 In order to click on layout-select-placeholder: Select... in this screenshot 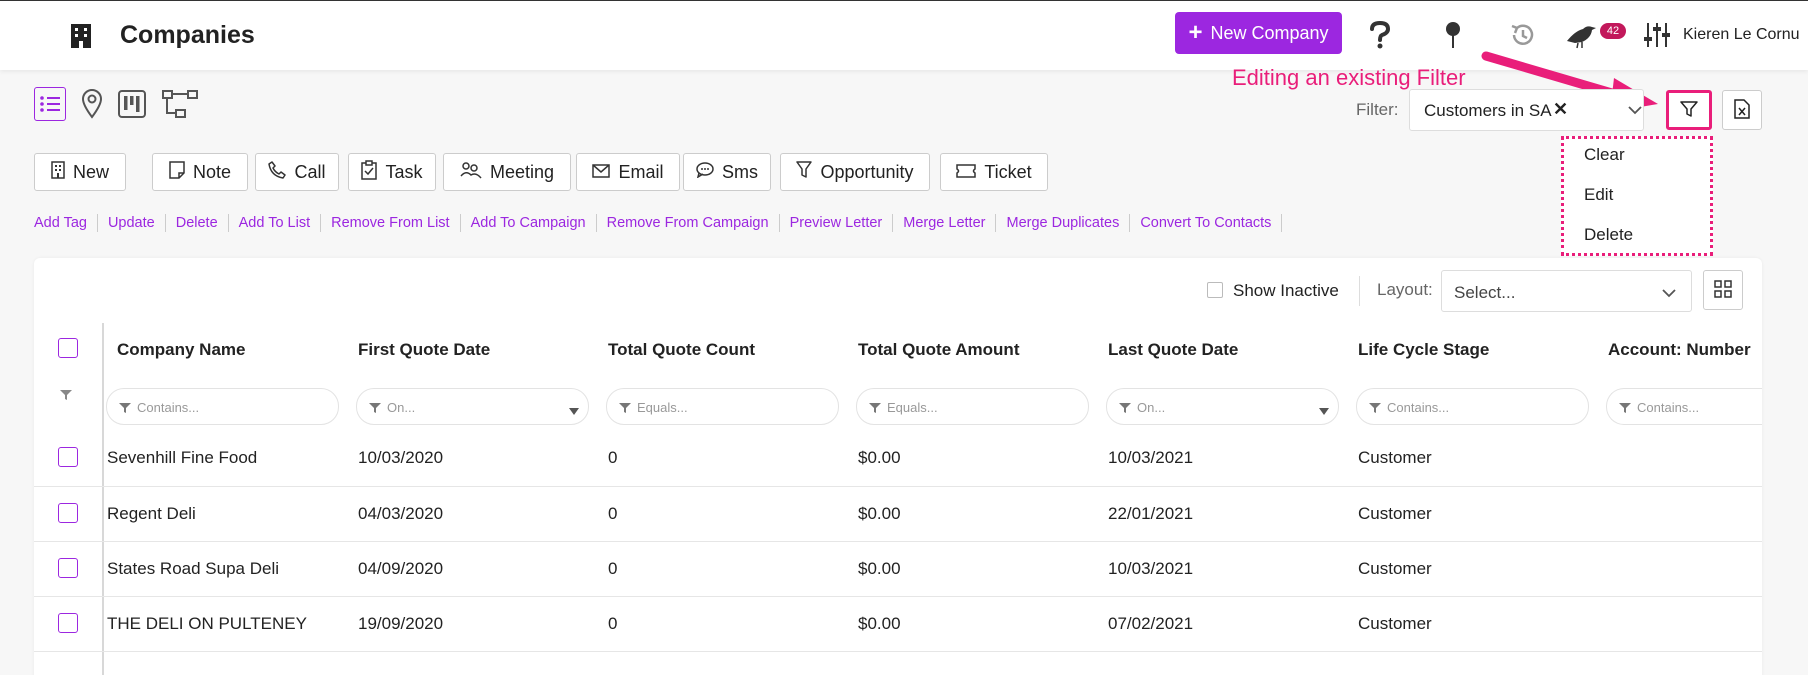, I will do `click(1485, 292)`.